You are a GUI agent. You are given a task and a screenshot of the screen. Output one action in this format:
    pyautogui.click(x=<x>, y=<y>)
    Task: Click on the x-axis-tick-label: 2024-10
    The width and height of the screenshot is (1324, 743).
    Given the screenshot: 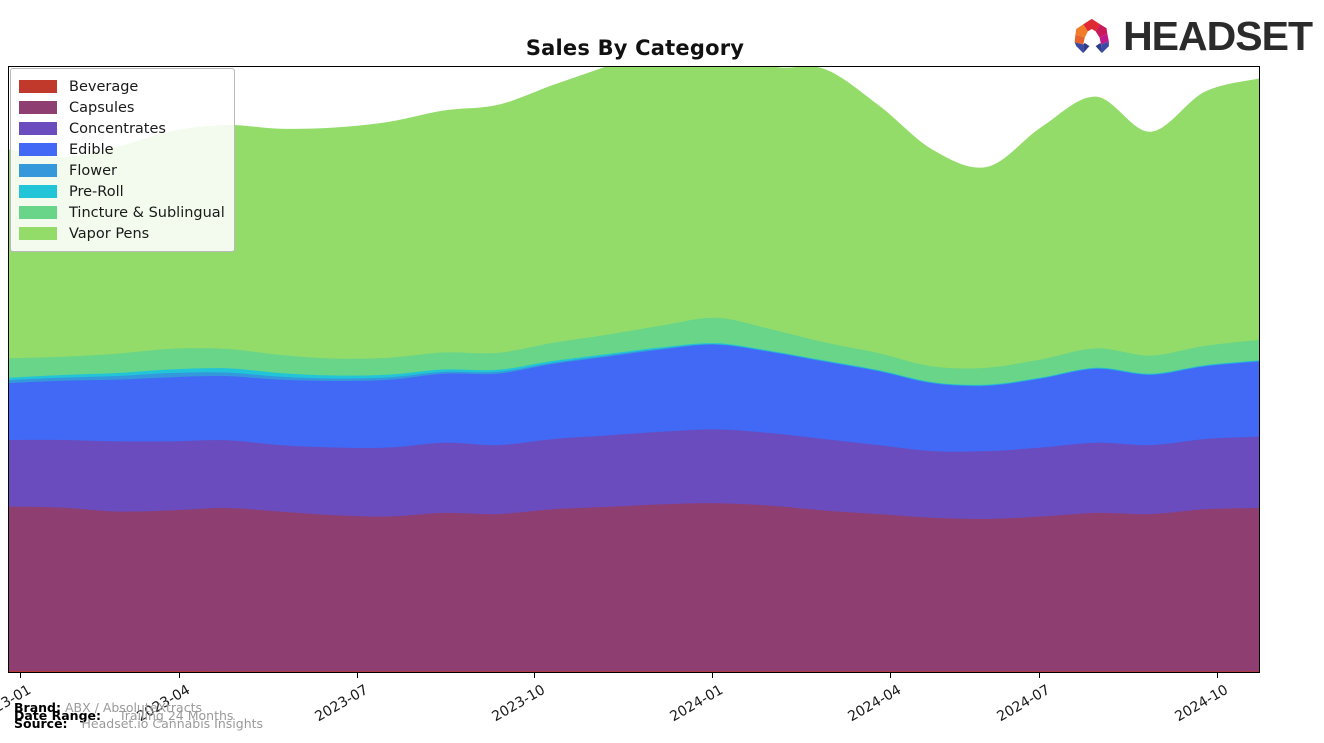 What is the action you would take?
    pyautogui.click(x=1201, y=704)
    